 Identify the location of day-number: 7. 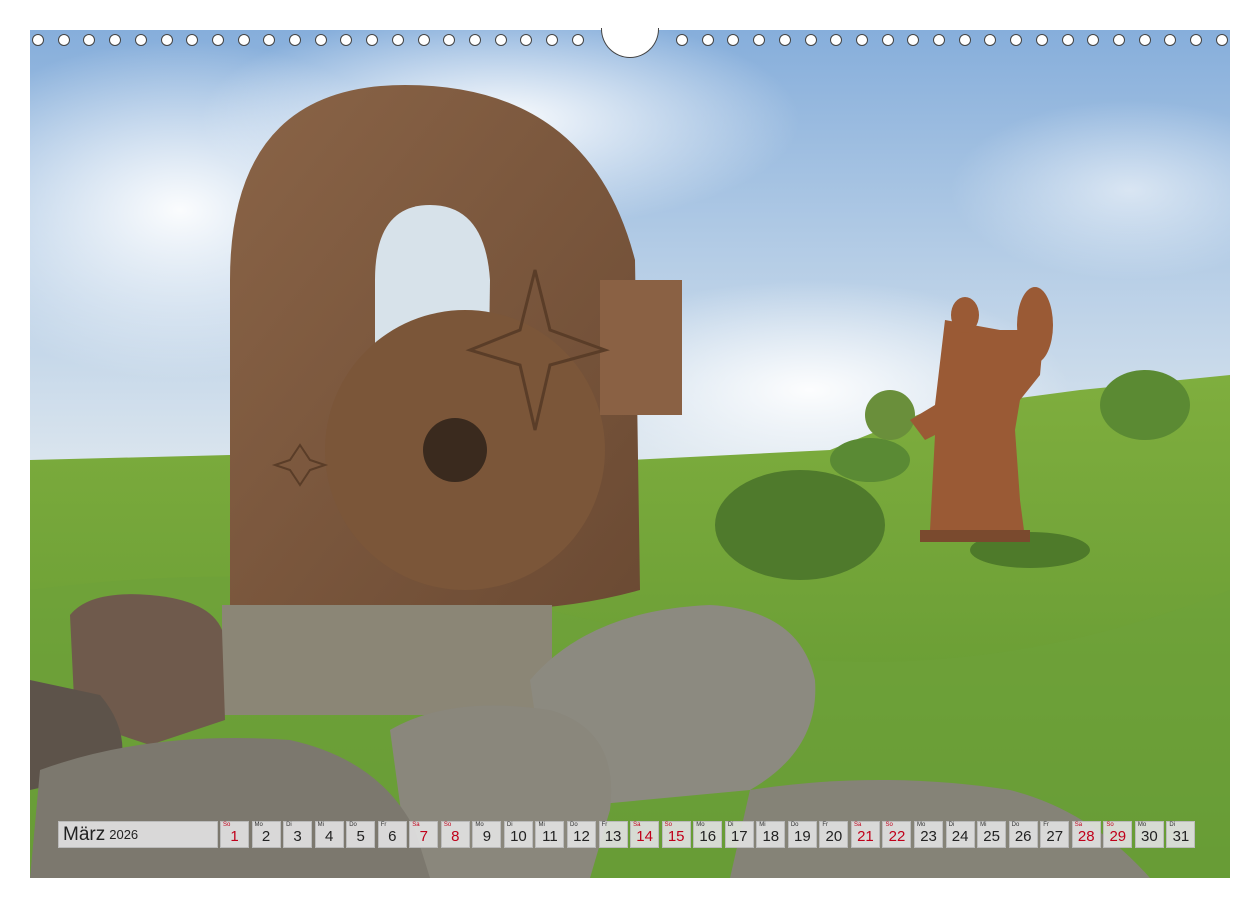
(423, 836).